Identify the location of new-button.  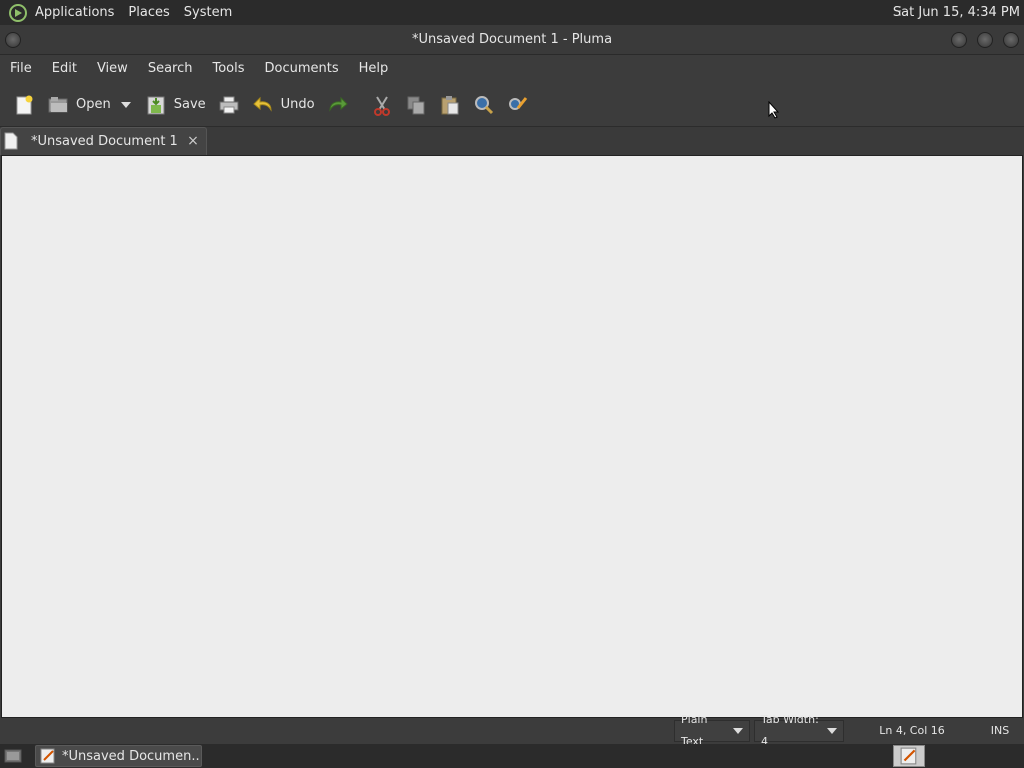
(24, 105).